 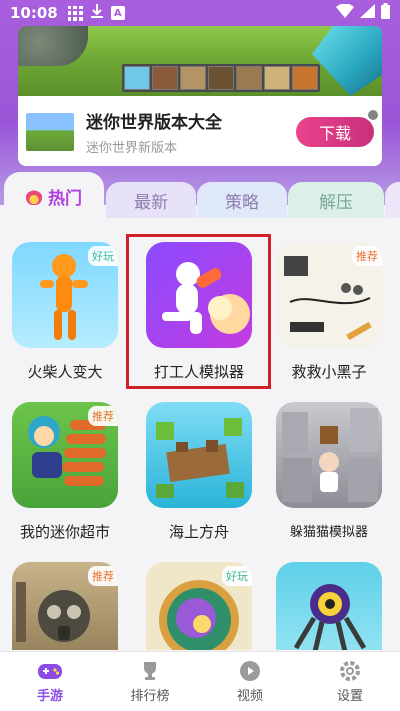 I want to click on download-button: 下载, so click(x=335, y=132).